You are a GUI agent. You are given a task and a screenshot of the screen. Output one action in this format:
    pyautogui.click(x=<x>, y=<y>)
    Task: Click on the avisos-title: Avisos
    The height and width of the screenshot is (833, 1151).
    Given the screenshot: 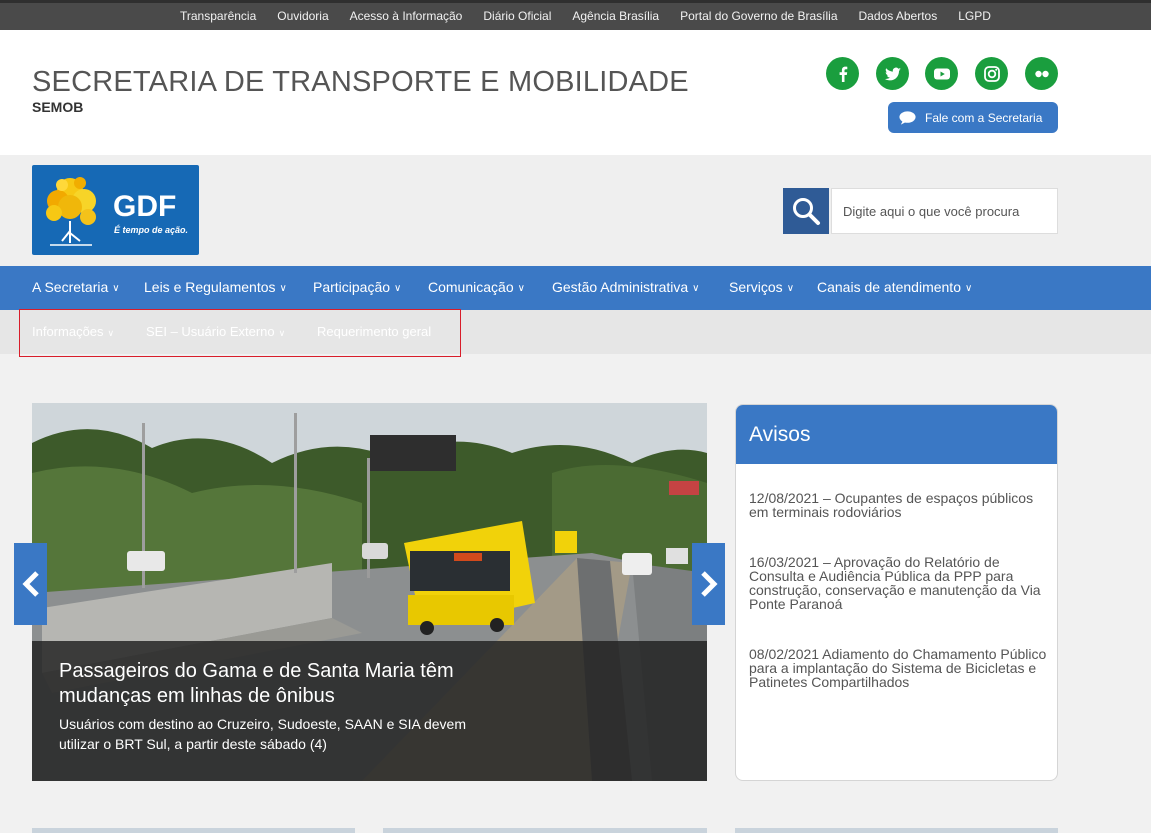 What is the action you would take?
    pyautogui.click(x=780, y=434)
    